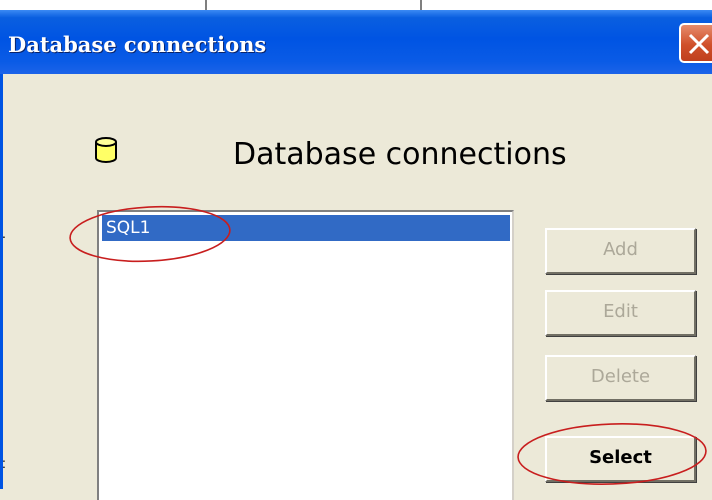 This screenshot has width=712, height=500. Describe the element at coordinates (4, 463) in the screenshot. I see `background-artifact: :` at that location.